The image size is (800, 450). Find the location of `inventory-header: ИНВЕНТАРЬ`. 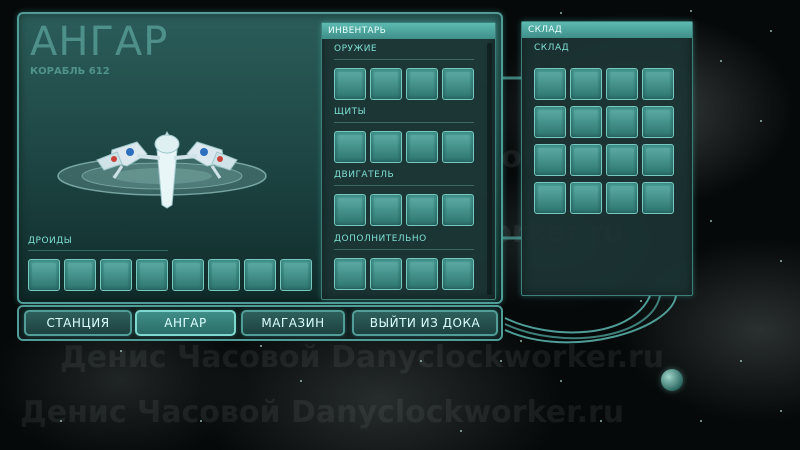

inventory-header: ИНВЕНТАРЬ is located at coordinates (408, 31).